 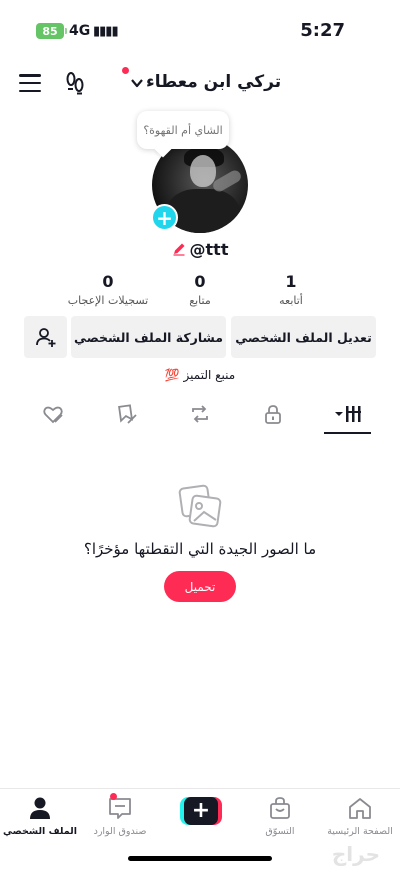 What do you see at coordinates (200, 506) in the screenshot?
I see `photos-placeholder-icon` at bounding box center [200, 506].